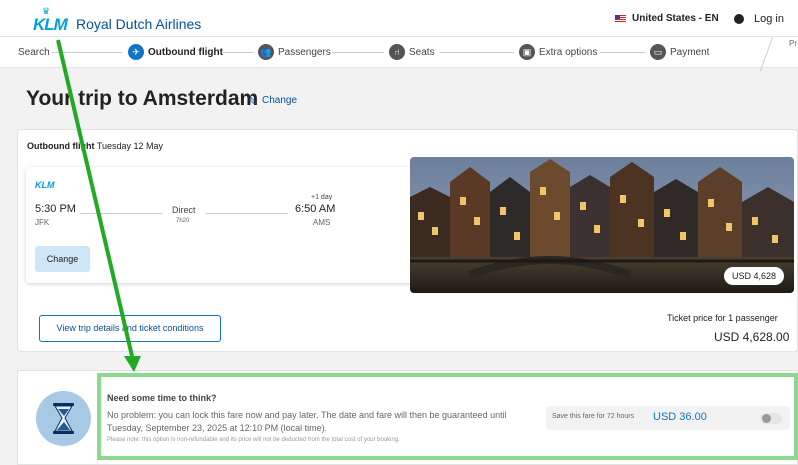 The image size is (798, 465). Describe the element at coordinates (793, 43) in the screenshot. I see `step-truncated: Pr` at that location.